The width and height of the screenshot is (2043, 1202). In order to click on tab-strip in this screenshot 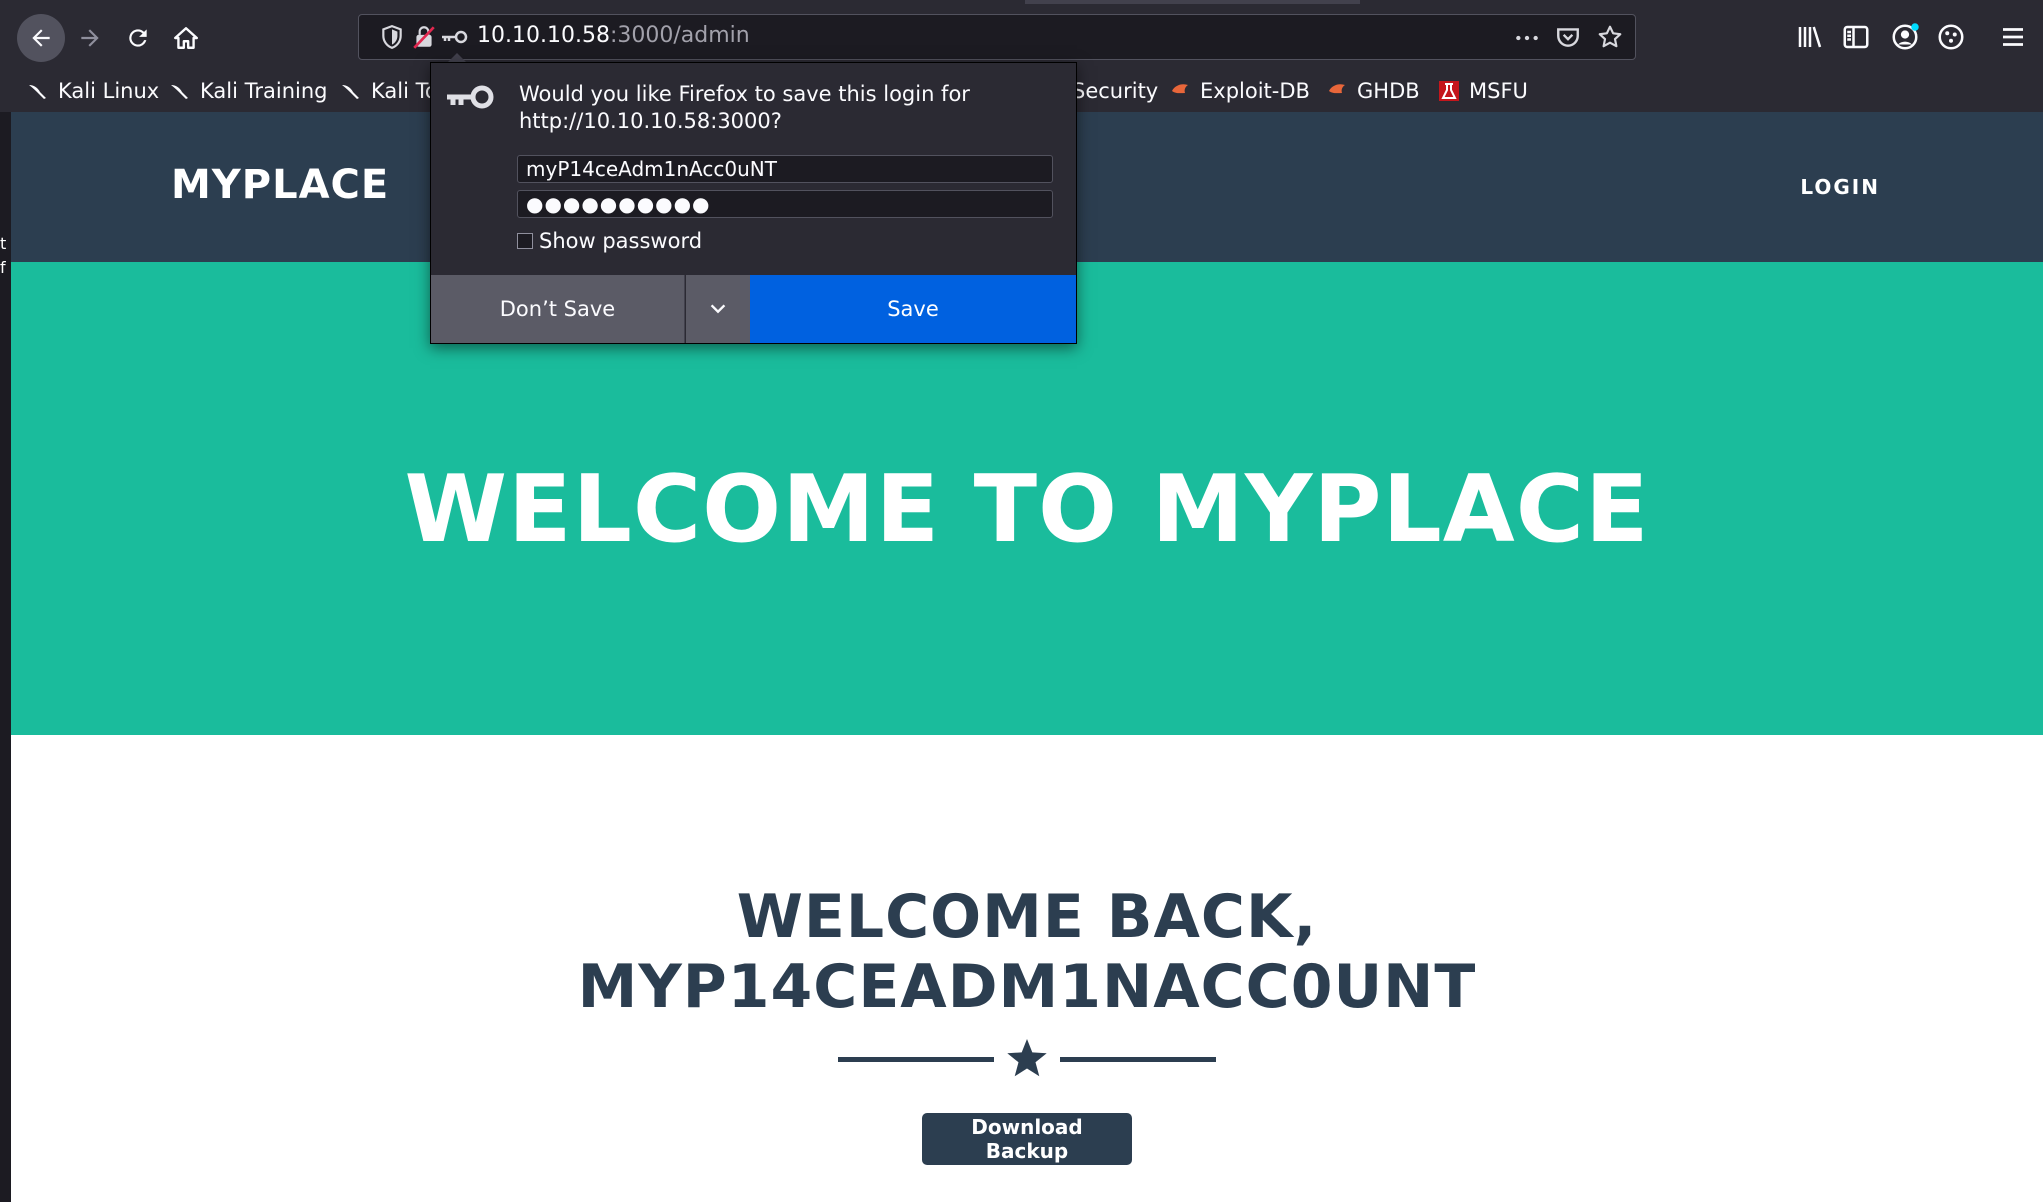, I will do `click(1192, 2)`.